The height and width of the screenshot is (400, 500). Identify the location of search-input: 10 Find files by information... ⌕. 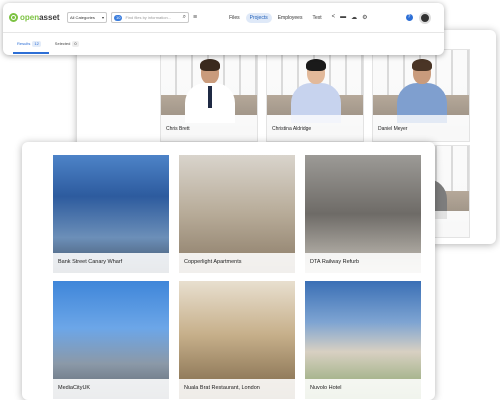
(150, 17).